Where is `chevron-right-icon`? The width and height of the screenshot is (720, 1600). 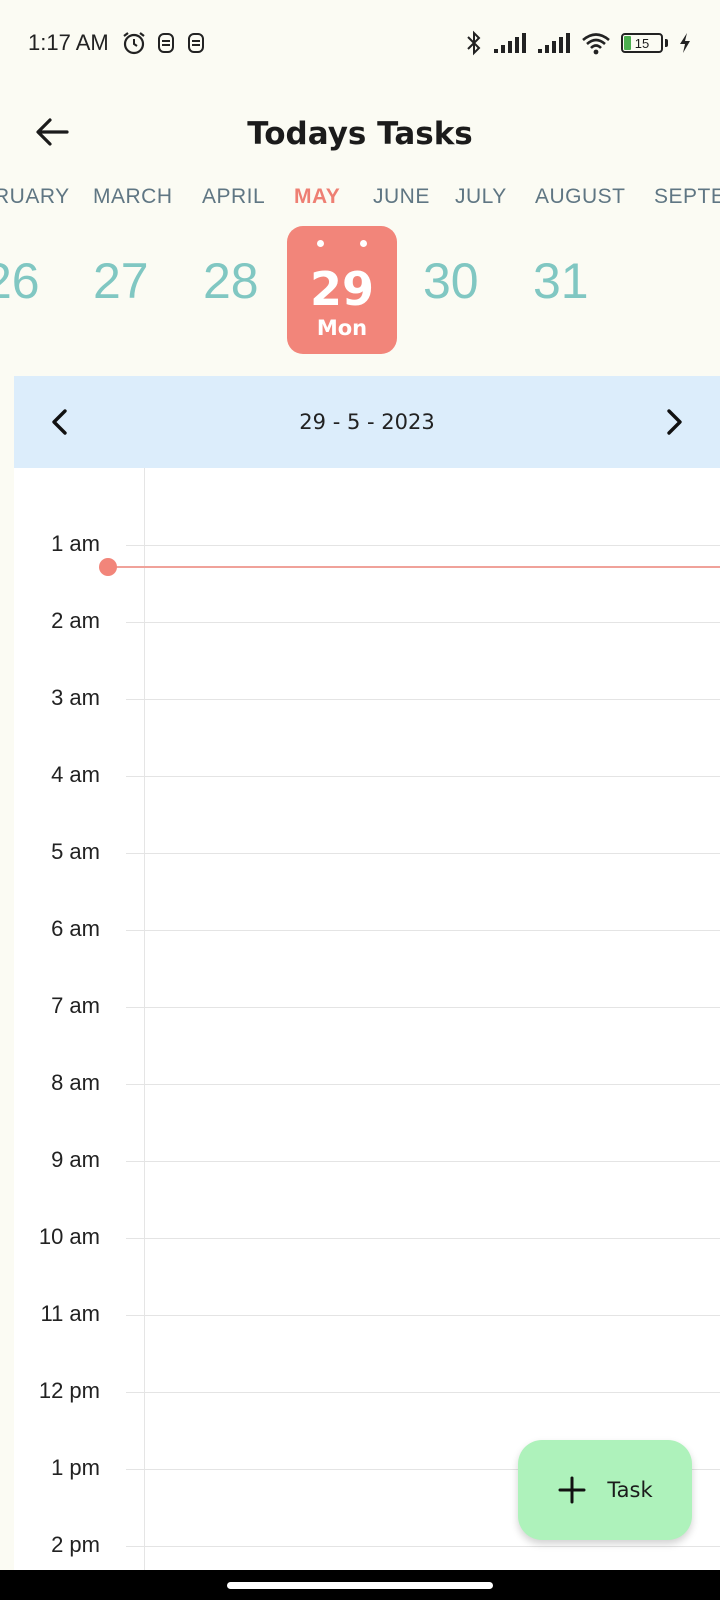 chevron-right-icon is located at coordinates (674, 422).